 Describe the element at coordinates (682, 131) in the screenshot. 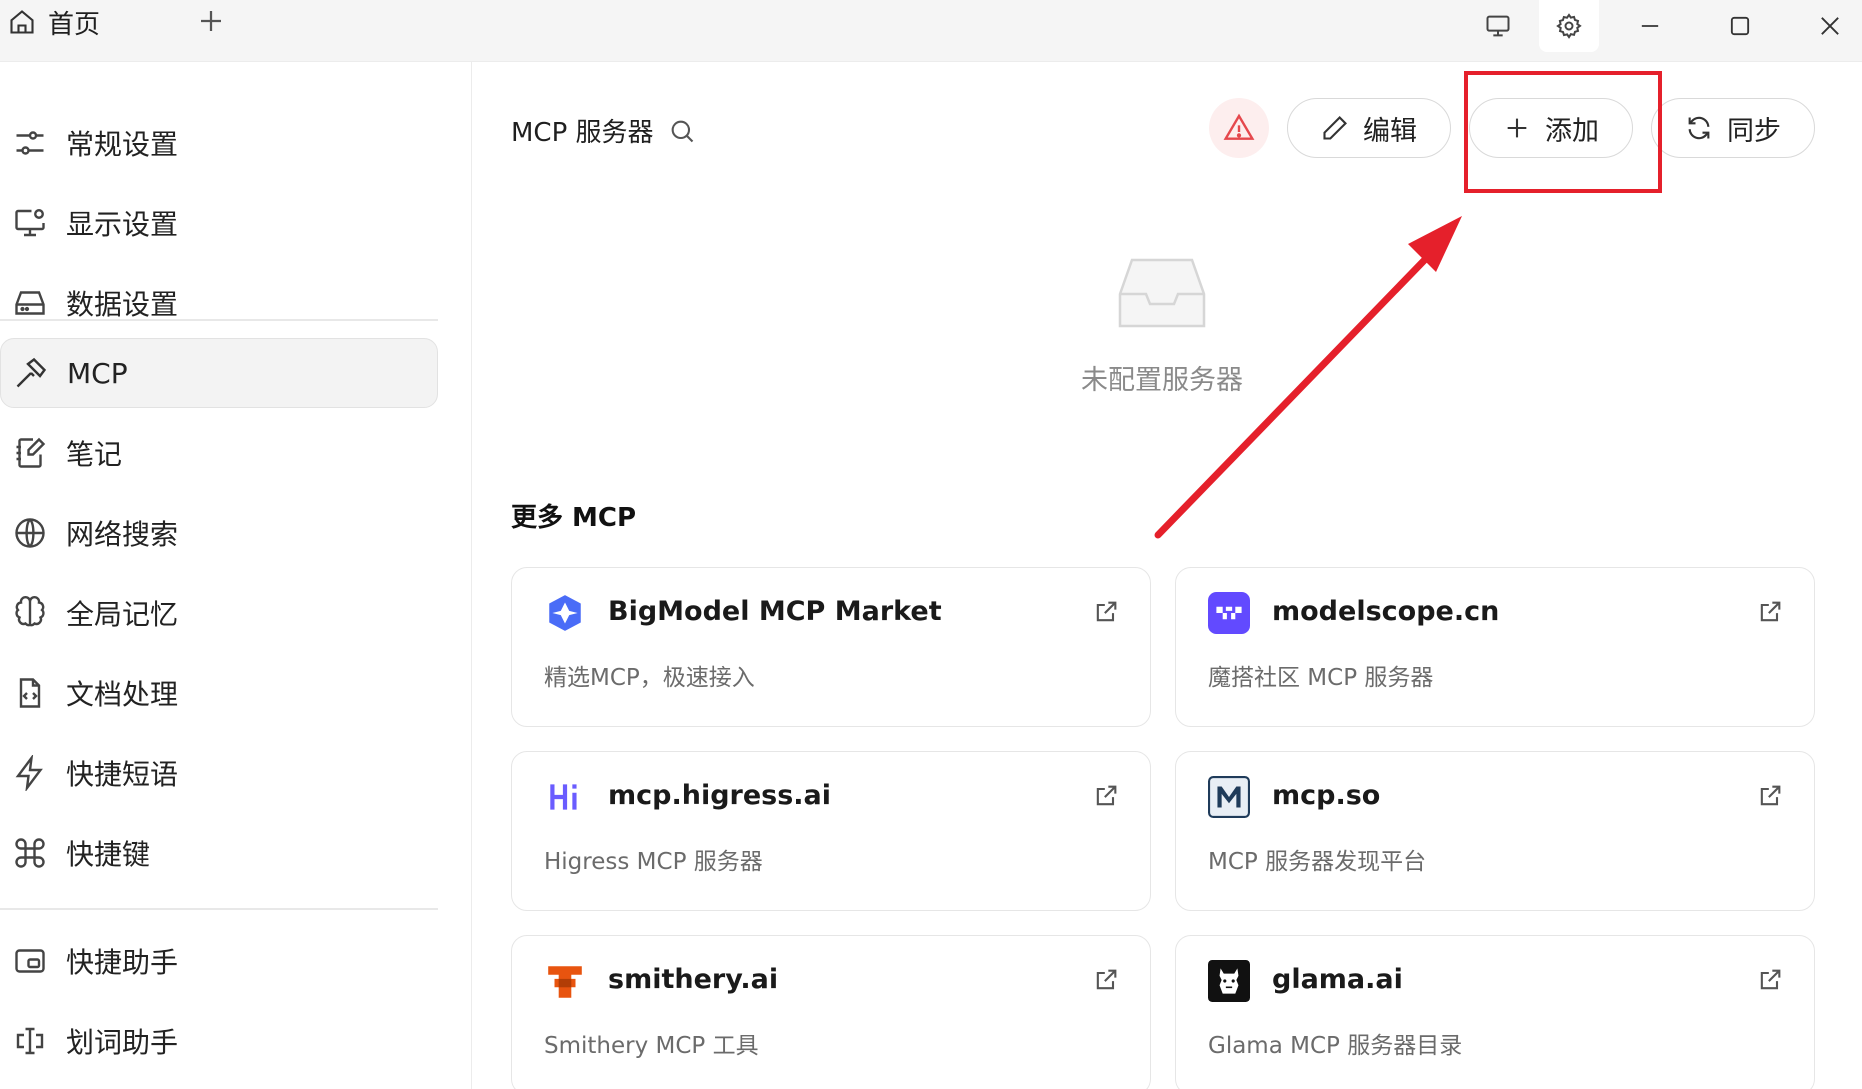

I see `search-icon` at that location.